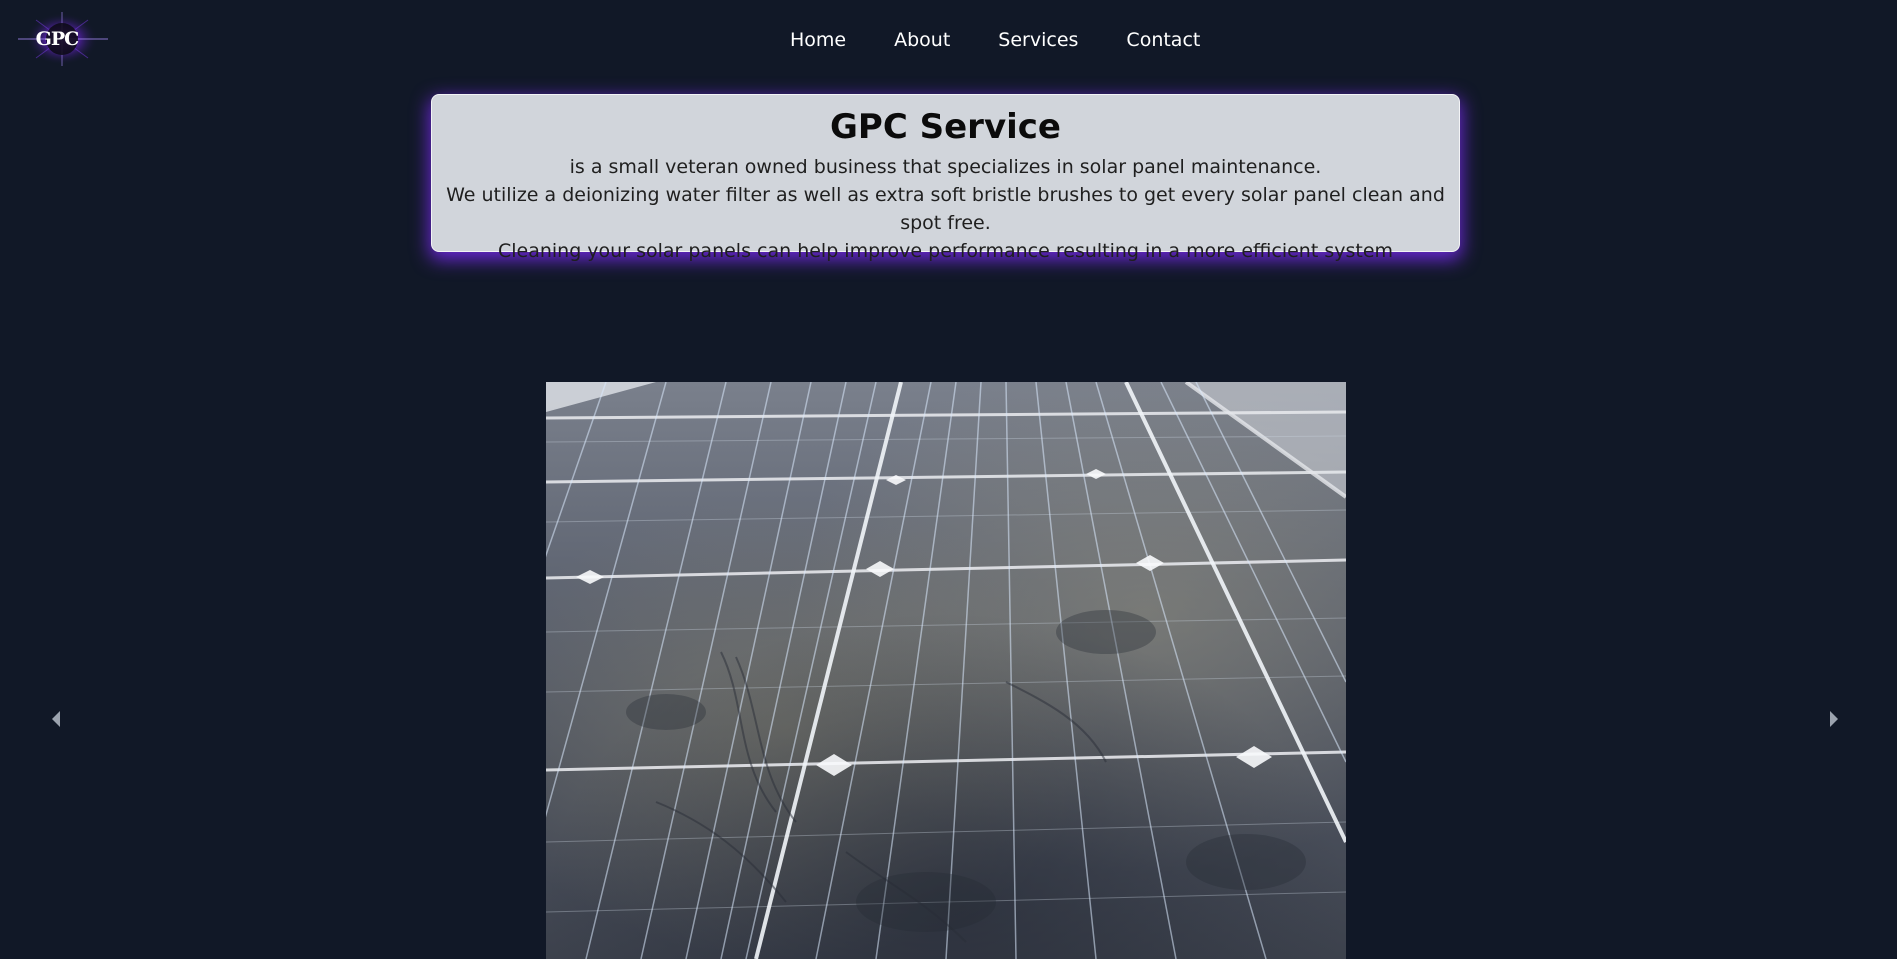 Image resolution: width=1897 pixels, height=959 pixels. I want to click on carousel-next-button, so click(1834, 719).